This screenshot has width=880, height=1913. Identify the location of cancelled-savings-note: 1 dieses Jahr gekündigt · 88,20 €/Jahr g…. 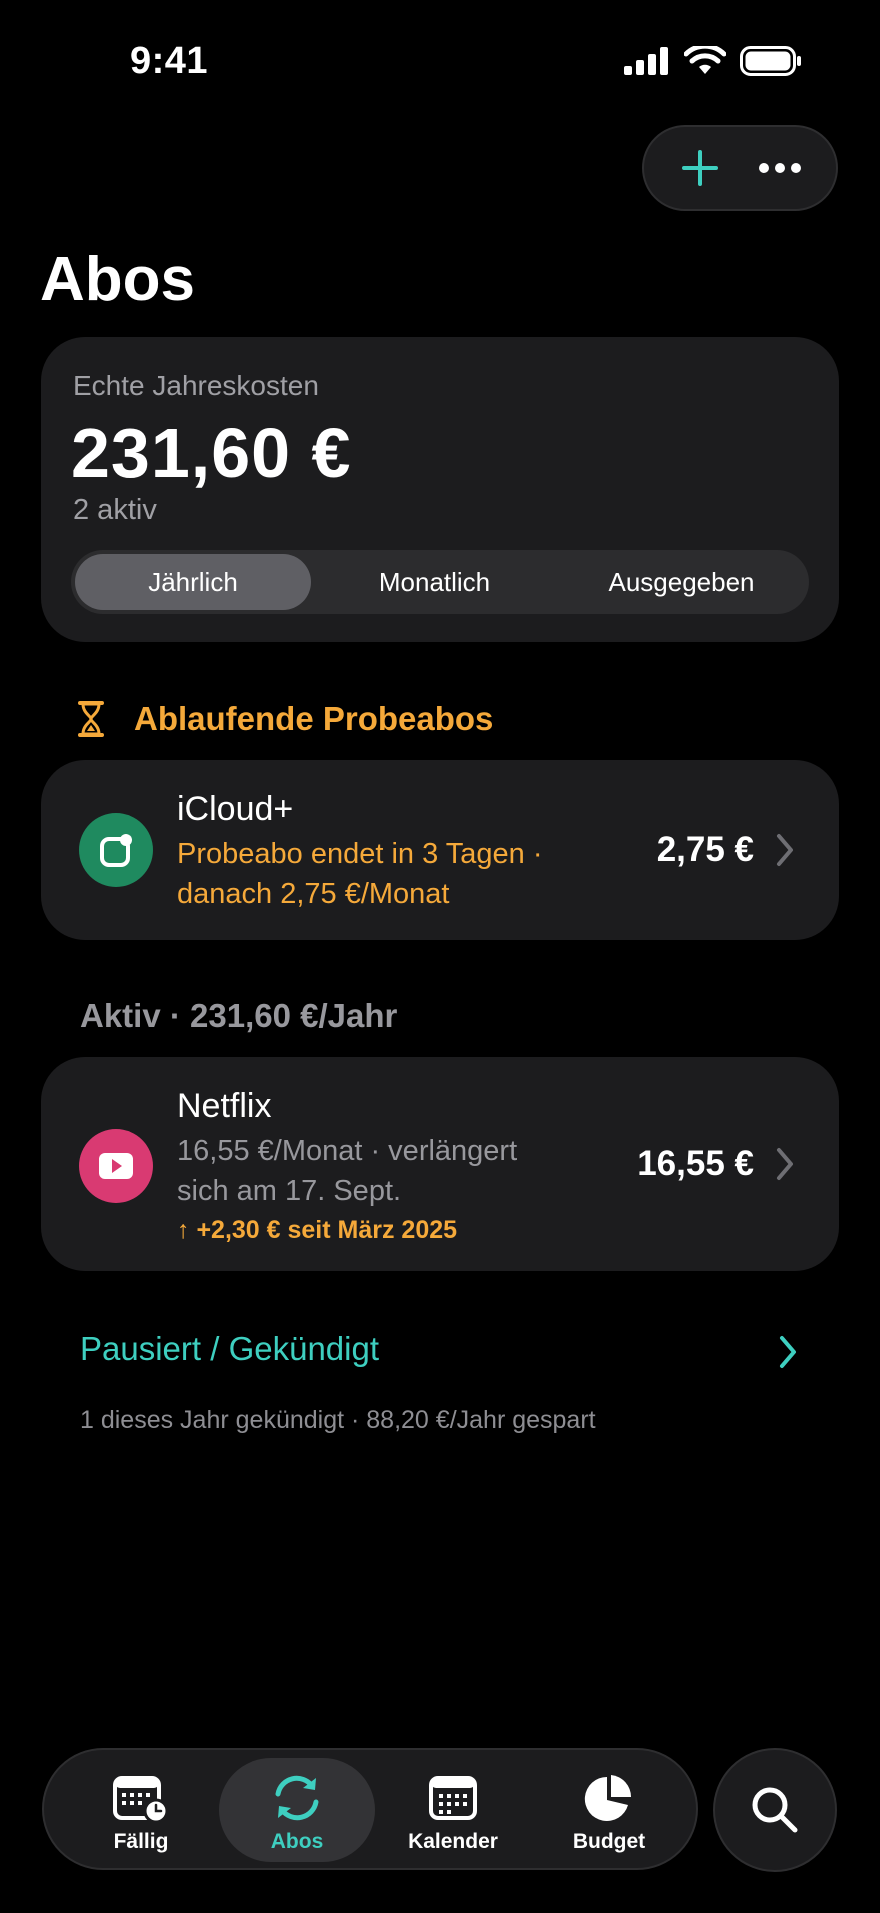
(338, 1420).